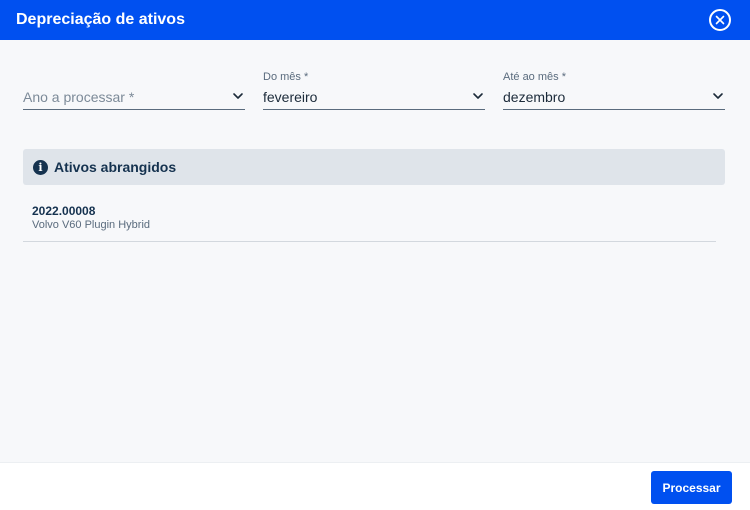 Image resolution: width=750 pixels, height=510 pixels. What do you see at coordinates (614, 89) in the screenshot?
I see `ate-ao-mes-select: Até ao mês * dezembro` at bounding box center [614, 89].